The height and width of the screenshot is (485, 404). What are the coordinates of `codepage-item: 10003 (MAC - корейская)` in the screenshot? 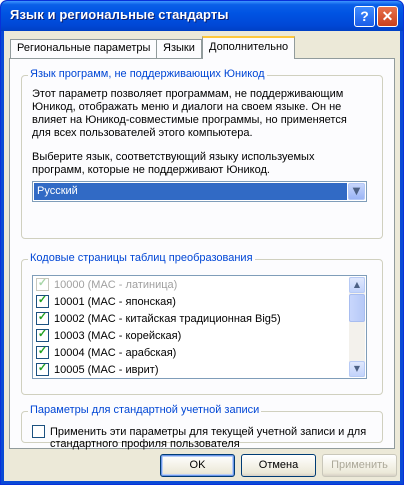 It's located at (109, 336).